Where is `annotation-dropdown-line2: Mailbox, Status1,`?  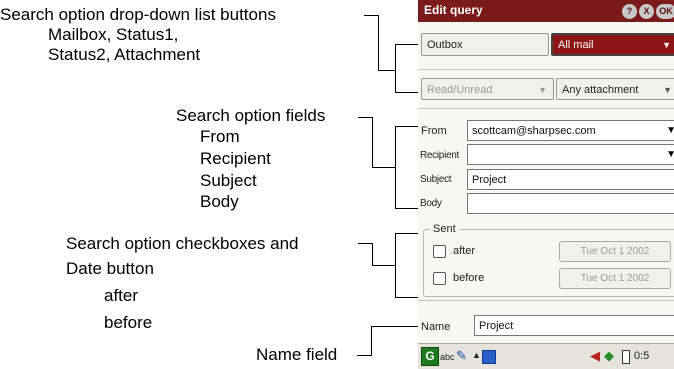
annotation-dropdown-line2: Mailbox, Status1, is located at coordinates (113, 34).